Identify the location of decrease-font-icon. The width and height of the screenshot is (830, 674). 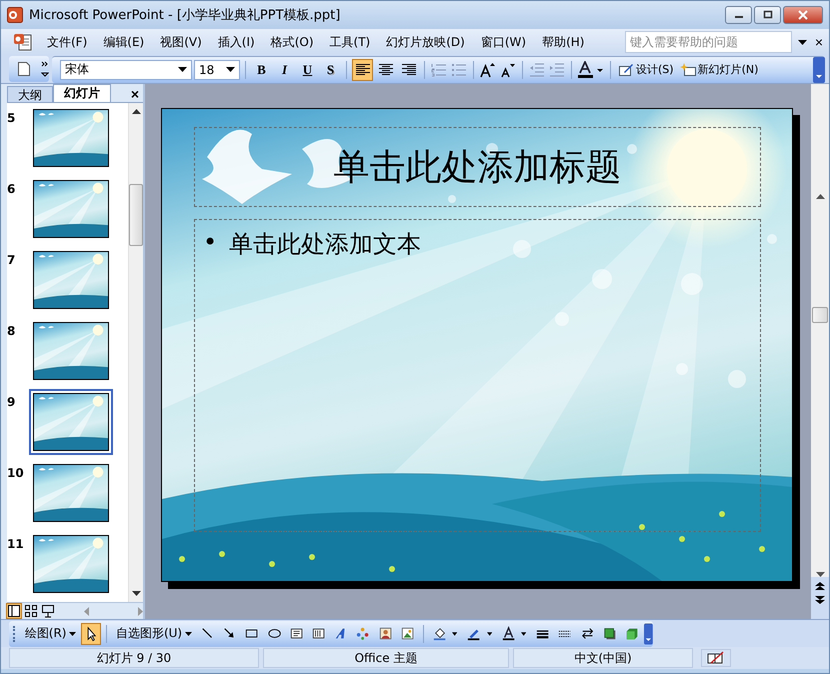
(508, 70).